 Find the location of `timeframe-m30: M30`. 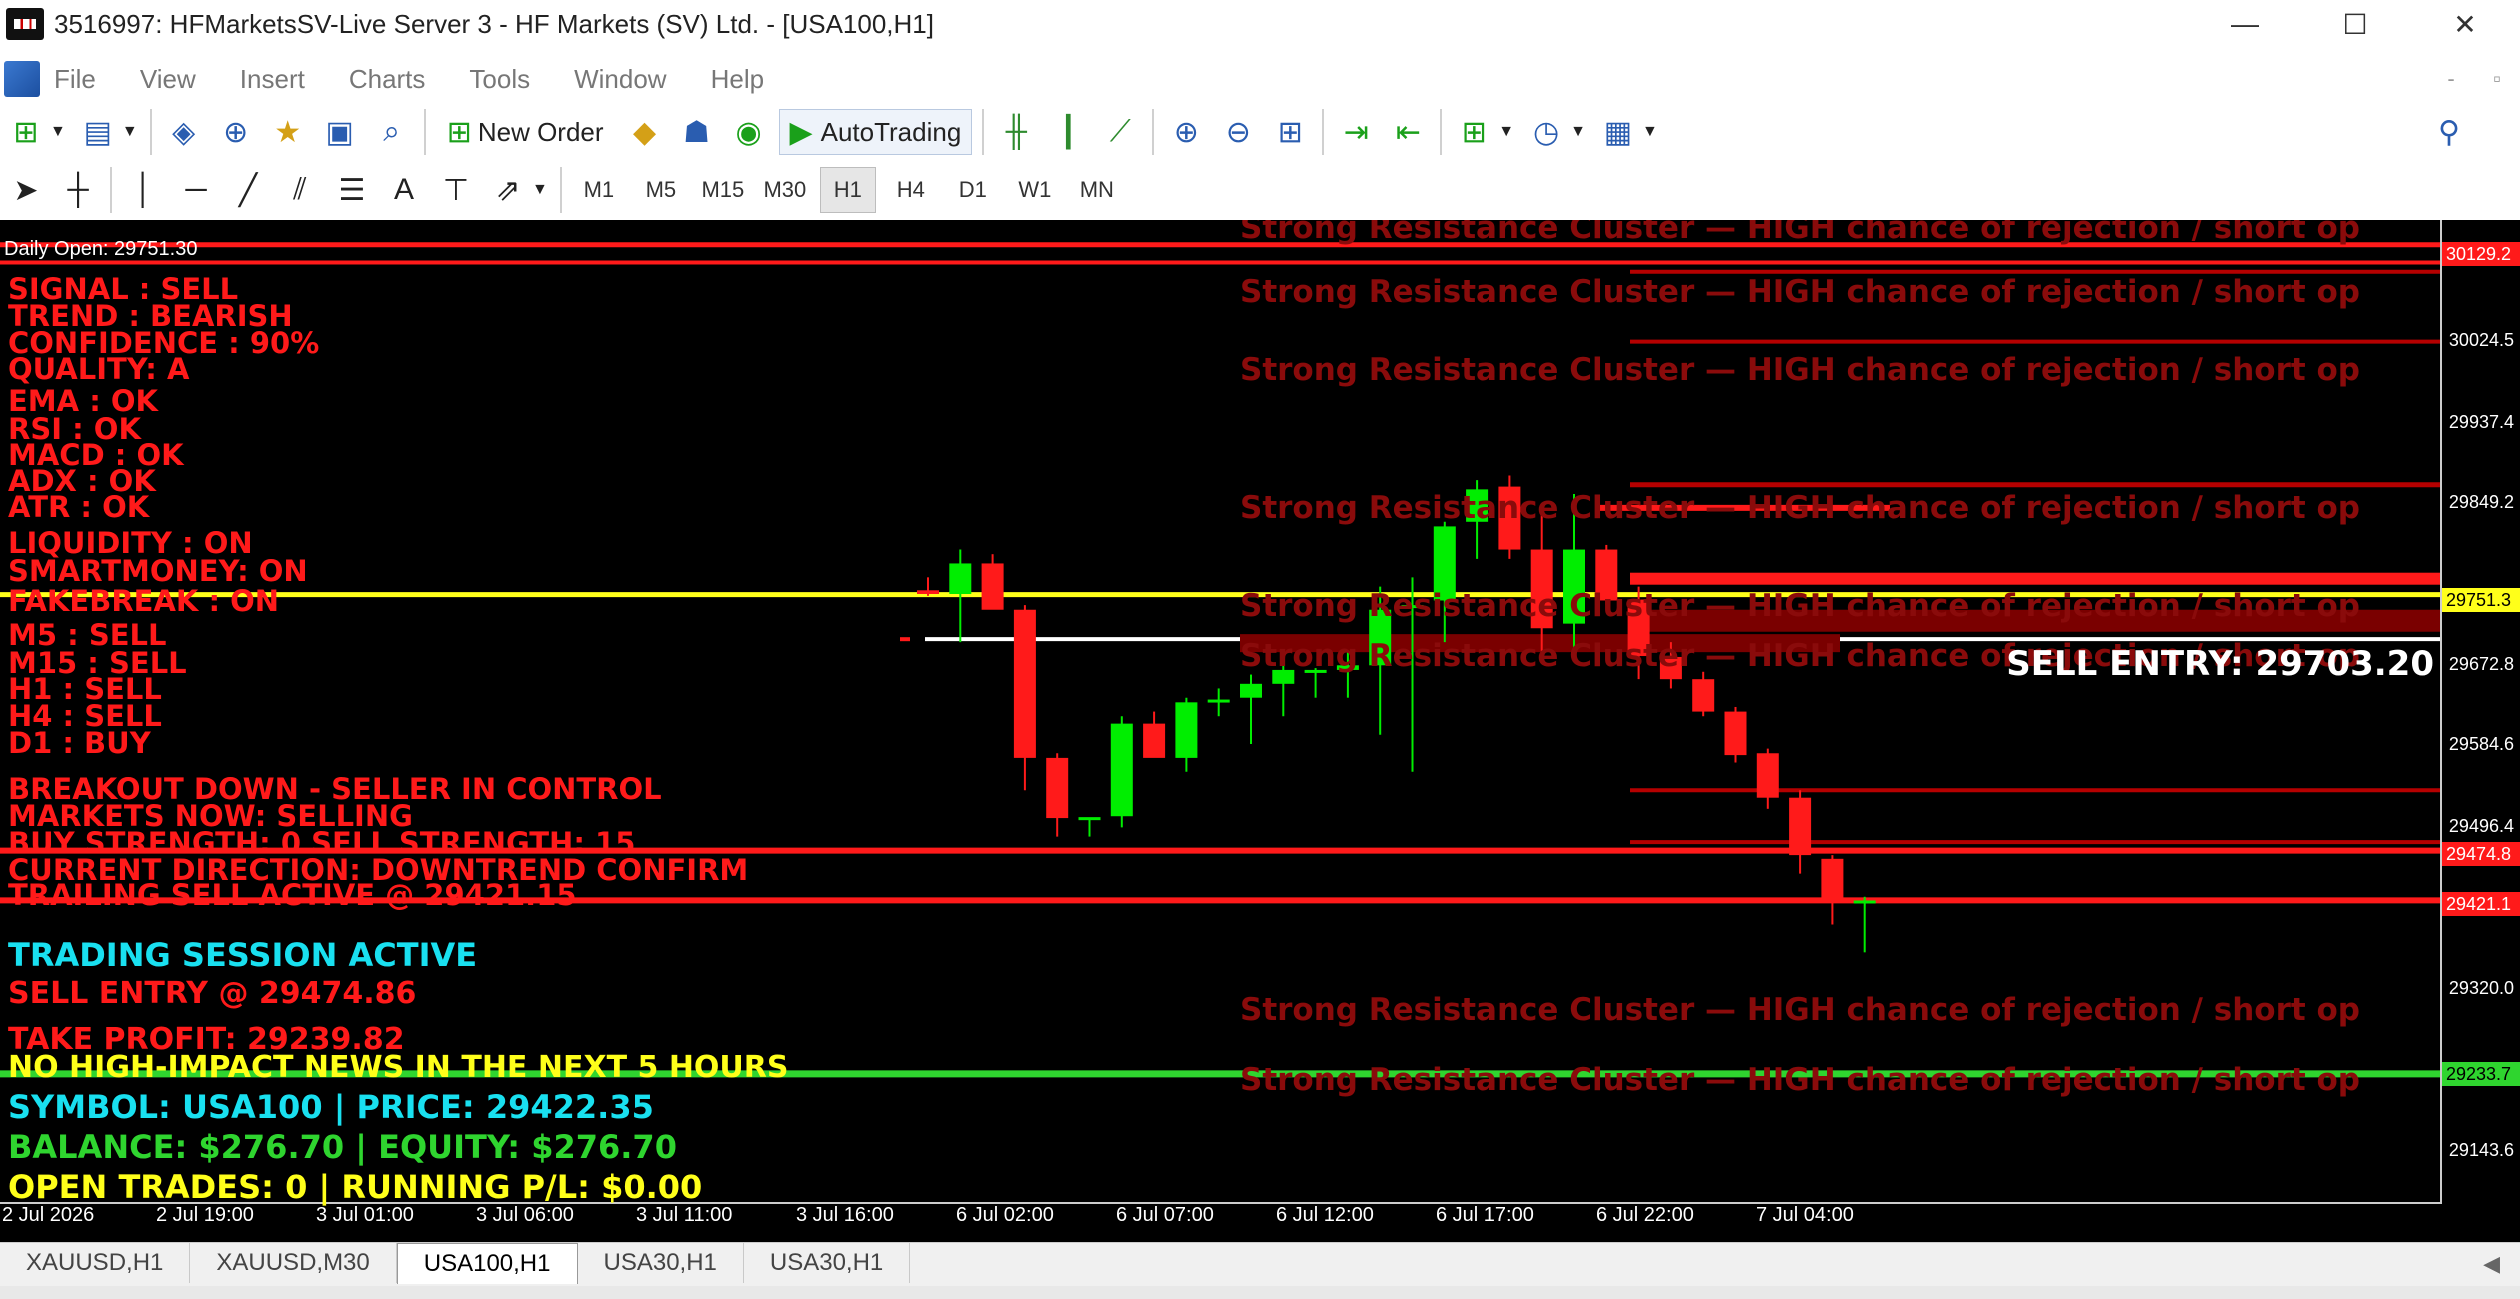

timeframe-m30: M30 is located at coordinates (785, 190).